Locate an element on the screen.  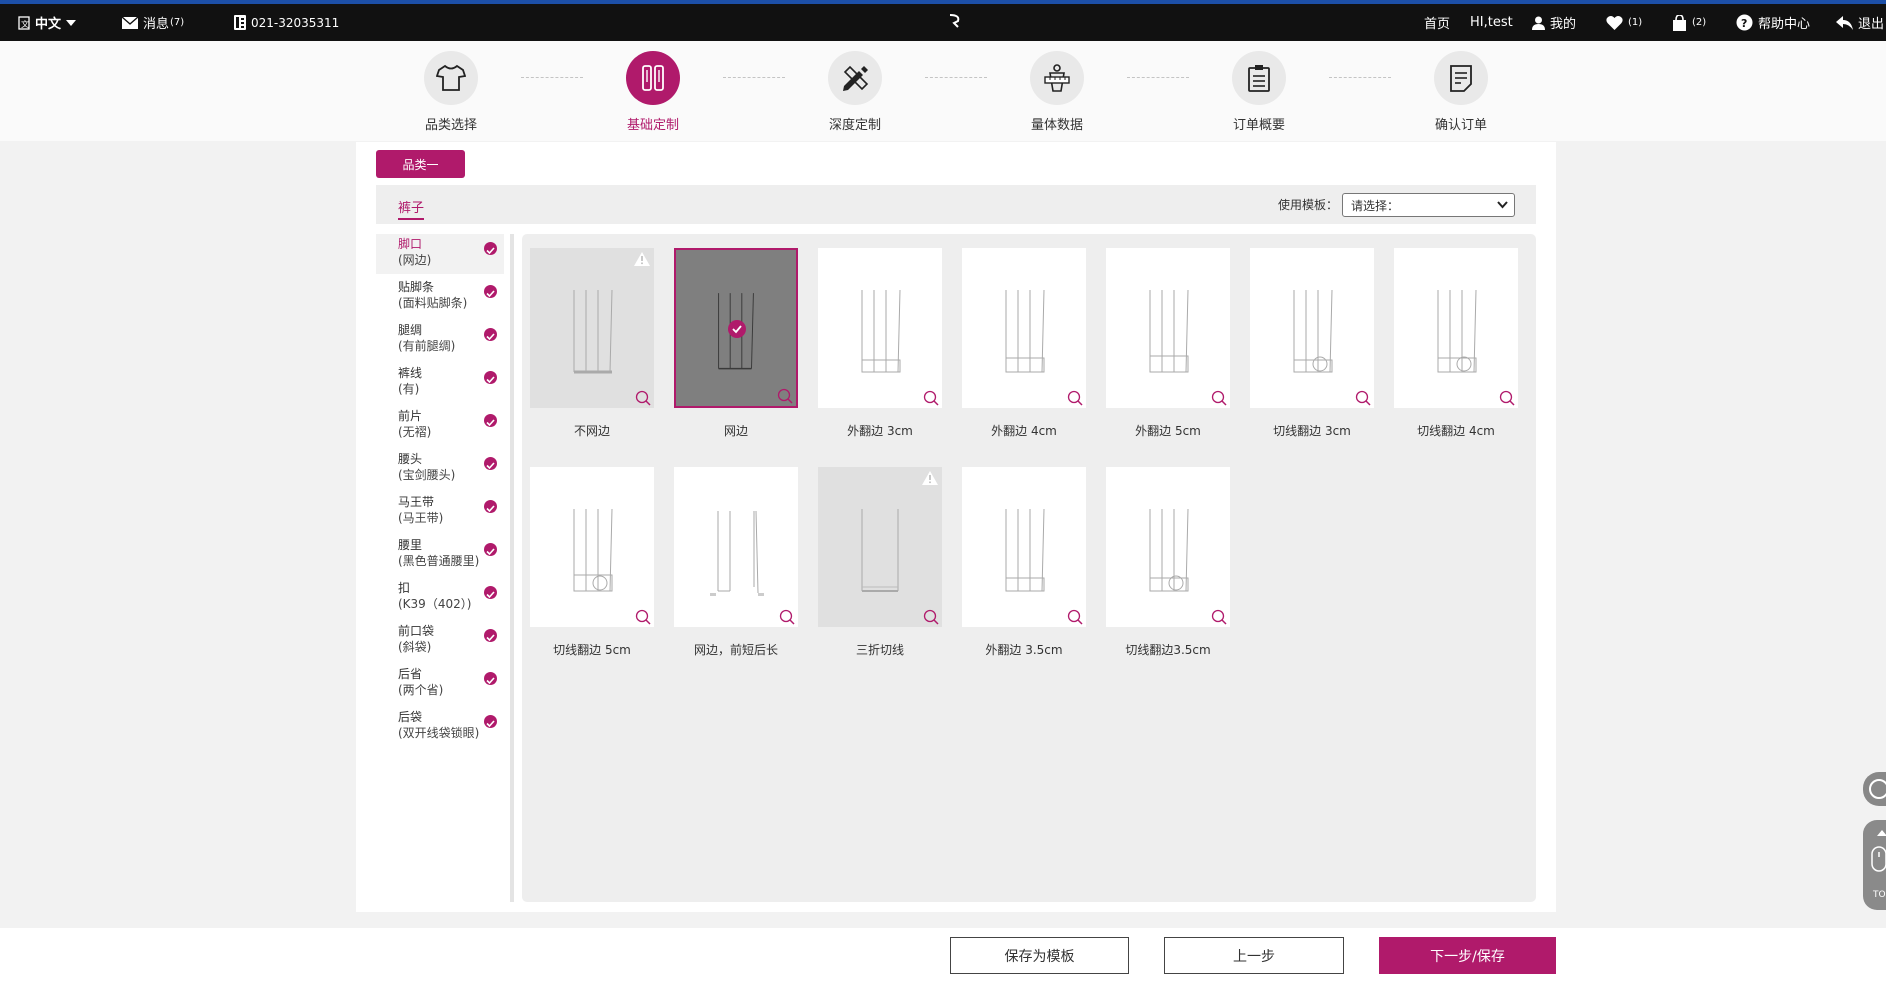
option-card: 外翻边 5cm is located at coordinates (1168, 343).